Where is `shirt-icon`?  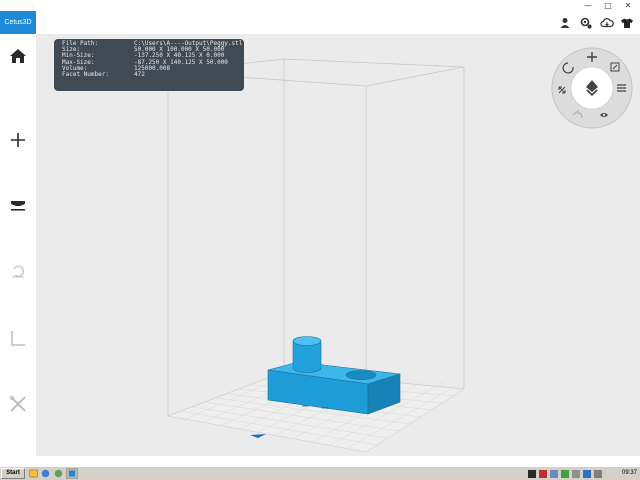 shirt-icon is located at coordinates (627, 23).